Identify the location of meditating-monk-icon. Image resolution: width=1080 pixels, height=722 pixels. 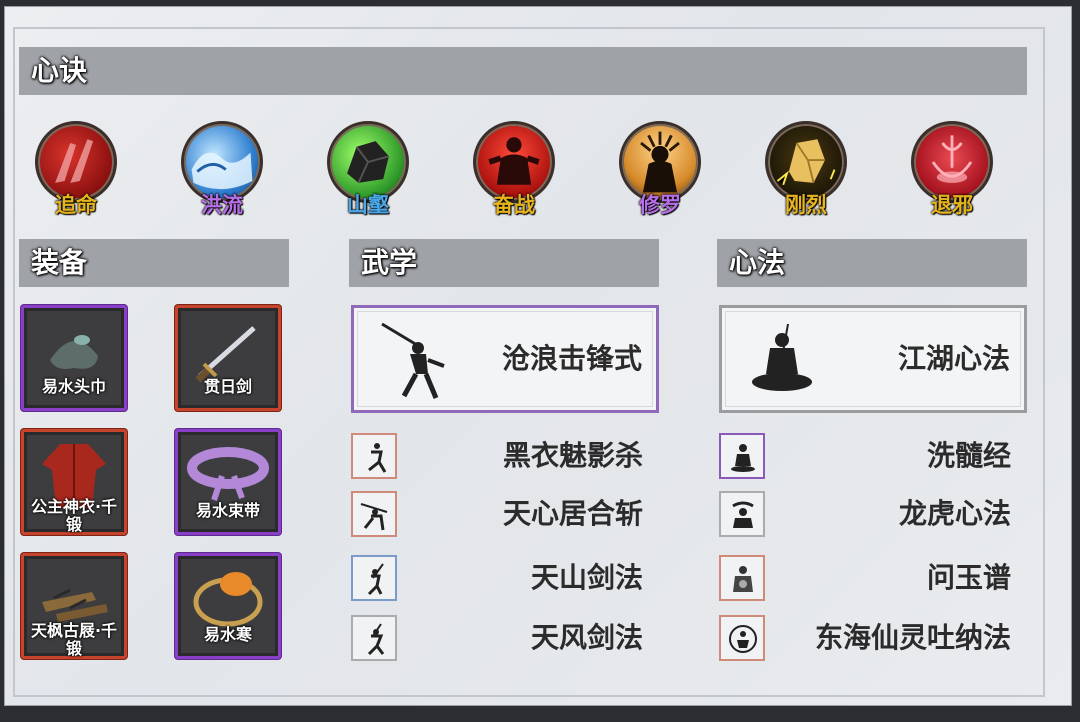
(782, 357).